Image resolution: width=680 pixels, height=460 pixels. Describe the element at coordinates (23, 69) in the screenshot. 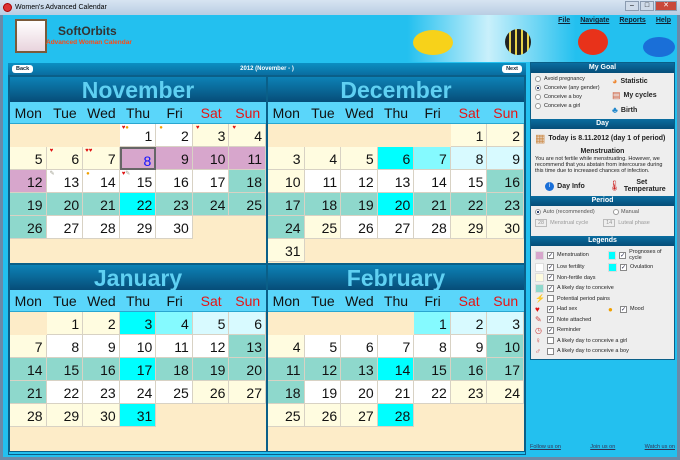

I see `back-button: Back` at that location.